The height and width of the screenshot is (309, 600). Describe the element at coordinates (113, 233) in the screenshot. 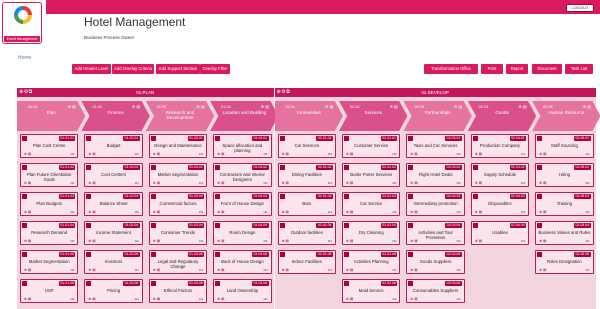

I see `process-card: 01.02.04 Income Statement ⊕ ▤ •••` at that location.